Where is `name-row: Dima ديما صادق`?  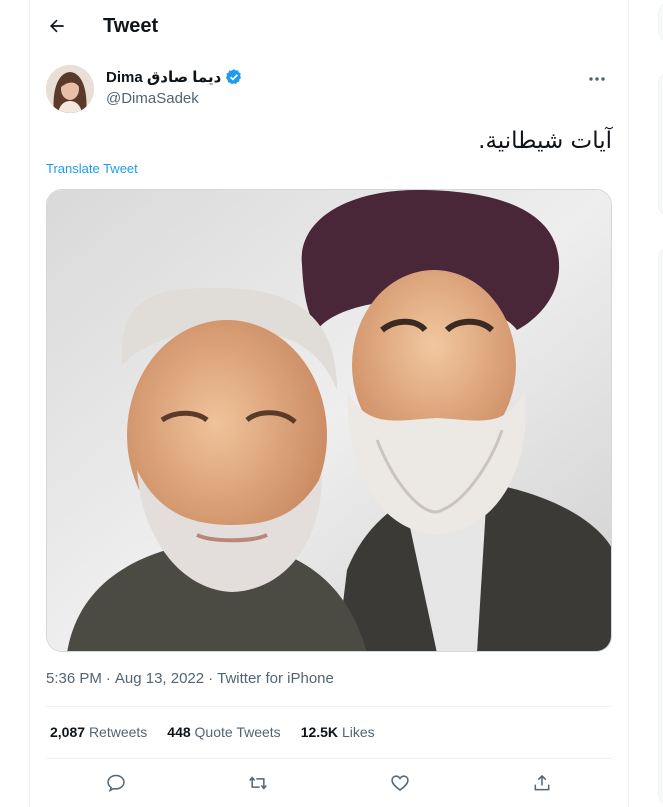 name-row: Dima ديما صادق is located at coordinates (174, 77).